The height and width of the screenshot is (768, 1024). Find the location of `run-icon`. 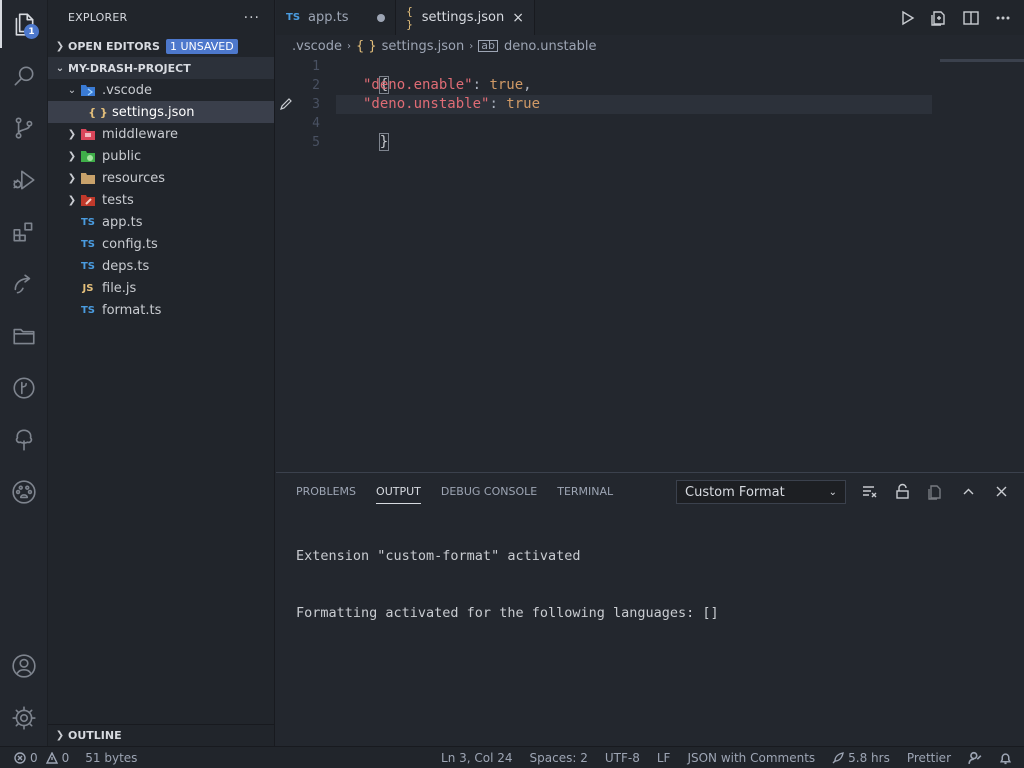

run-icon is located at coordinates (907, 18).